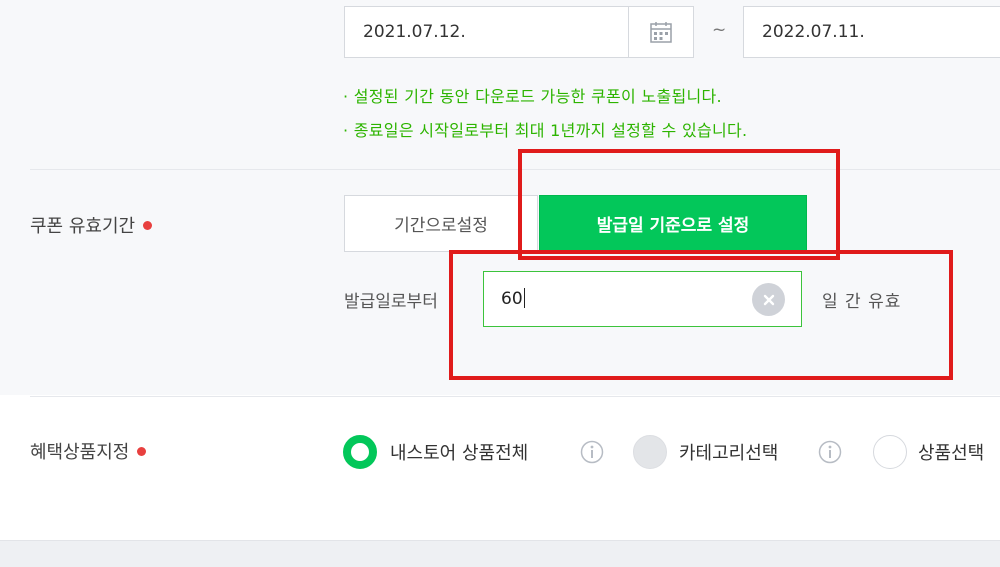  I want to click on end-date-input: 2022.07.11., so click(871, 32).